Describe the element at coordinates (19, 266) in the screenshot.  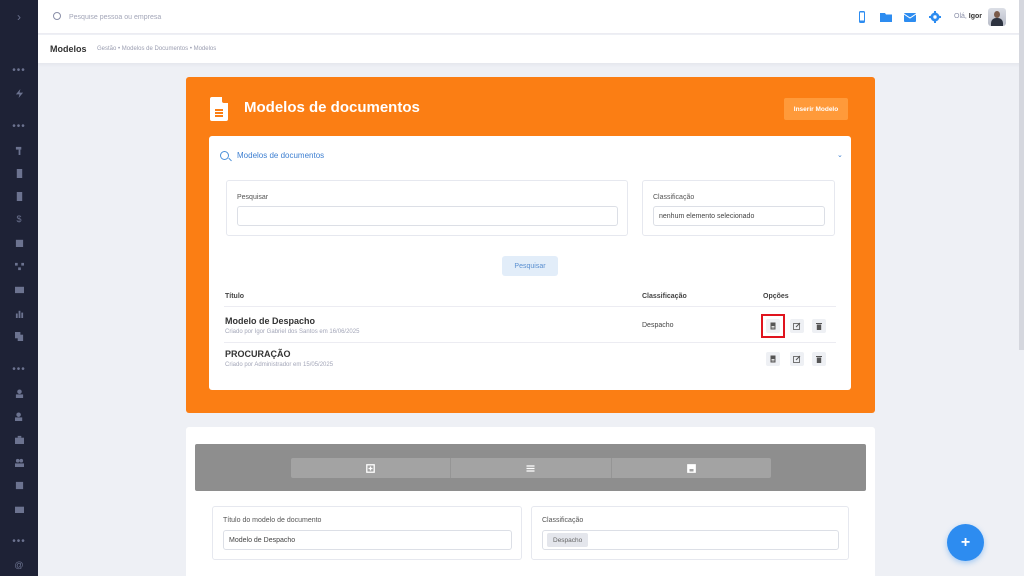
I see `workflow-icon` at that location.